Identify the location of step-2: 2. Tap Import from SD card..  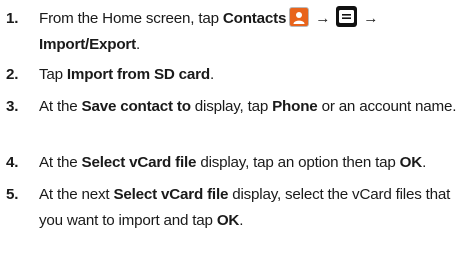
(232, 75).